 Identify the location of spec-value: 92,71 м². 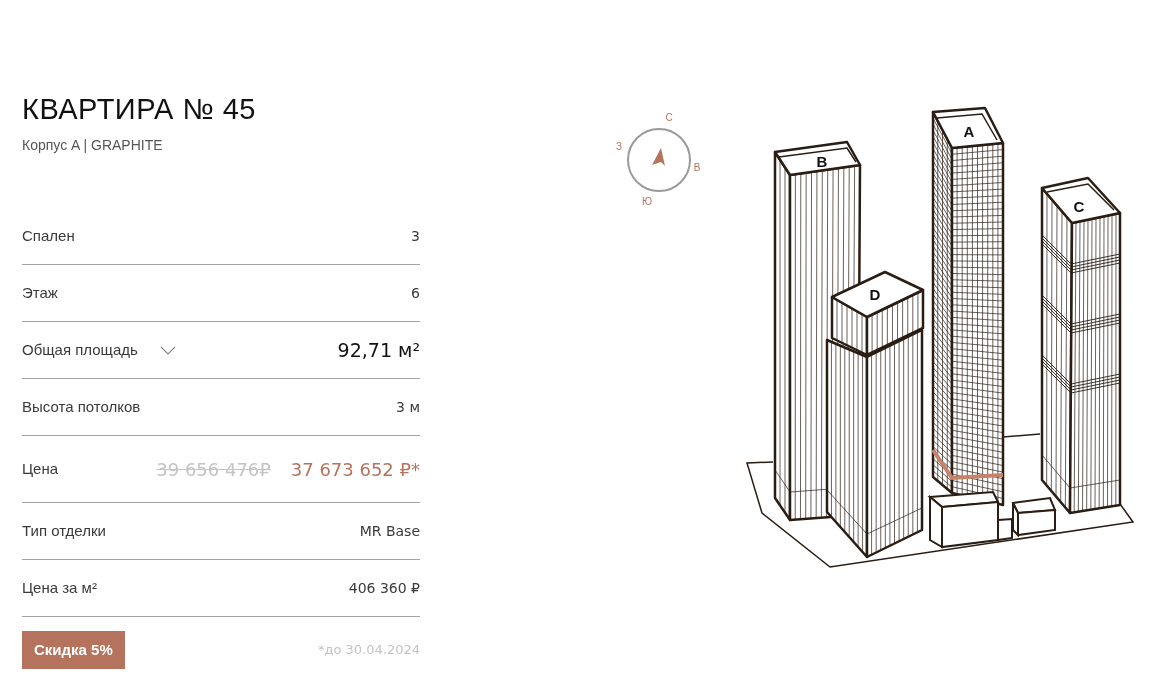
(378, 350).